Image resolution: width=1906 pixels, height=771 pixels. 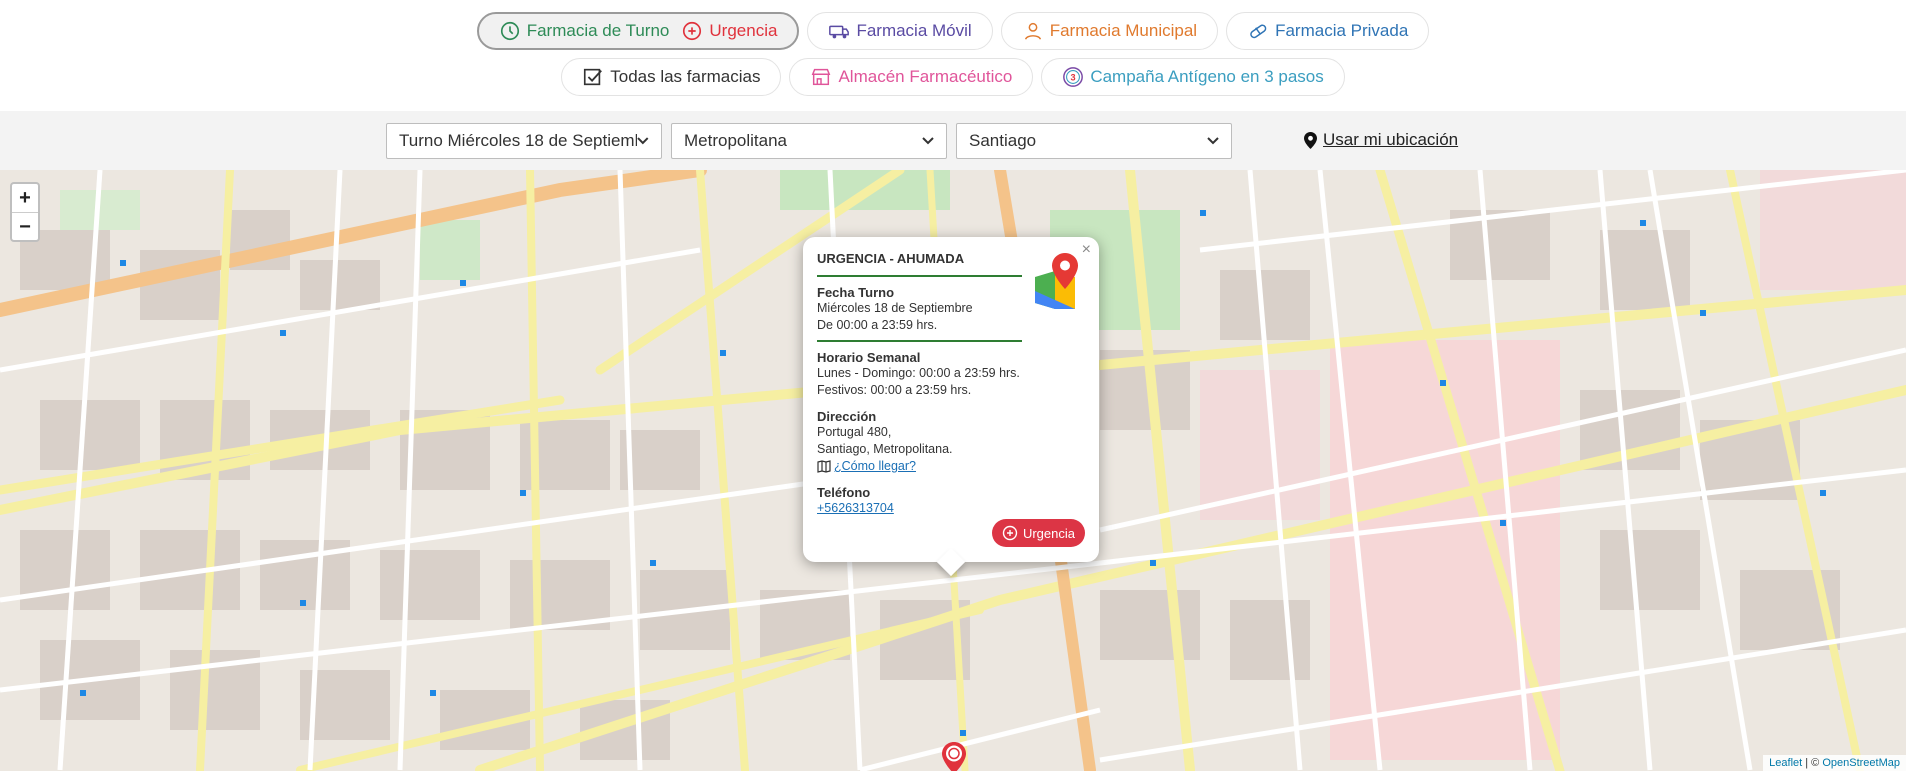 I want to click on osm-link: OpenStreetMap, so click(x=1861, y=763).